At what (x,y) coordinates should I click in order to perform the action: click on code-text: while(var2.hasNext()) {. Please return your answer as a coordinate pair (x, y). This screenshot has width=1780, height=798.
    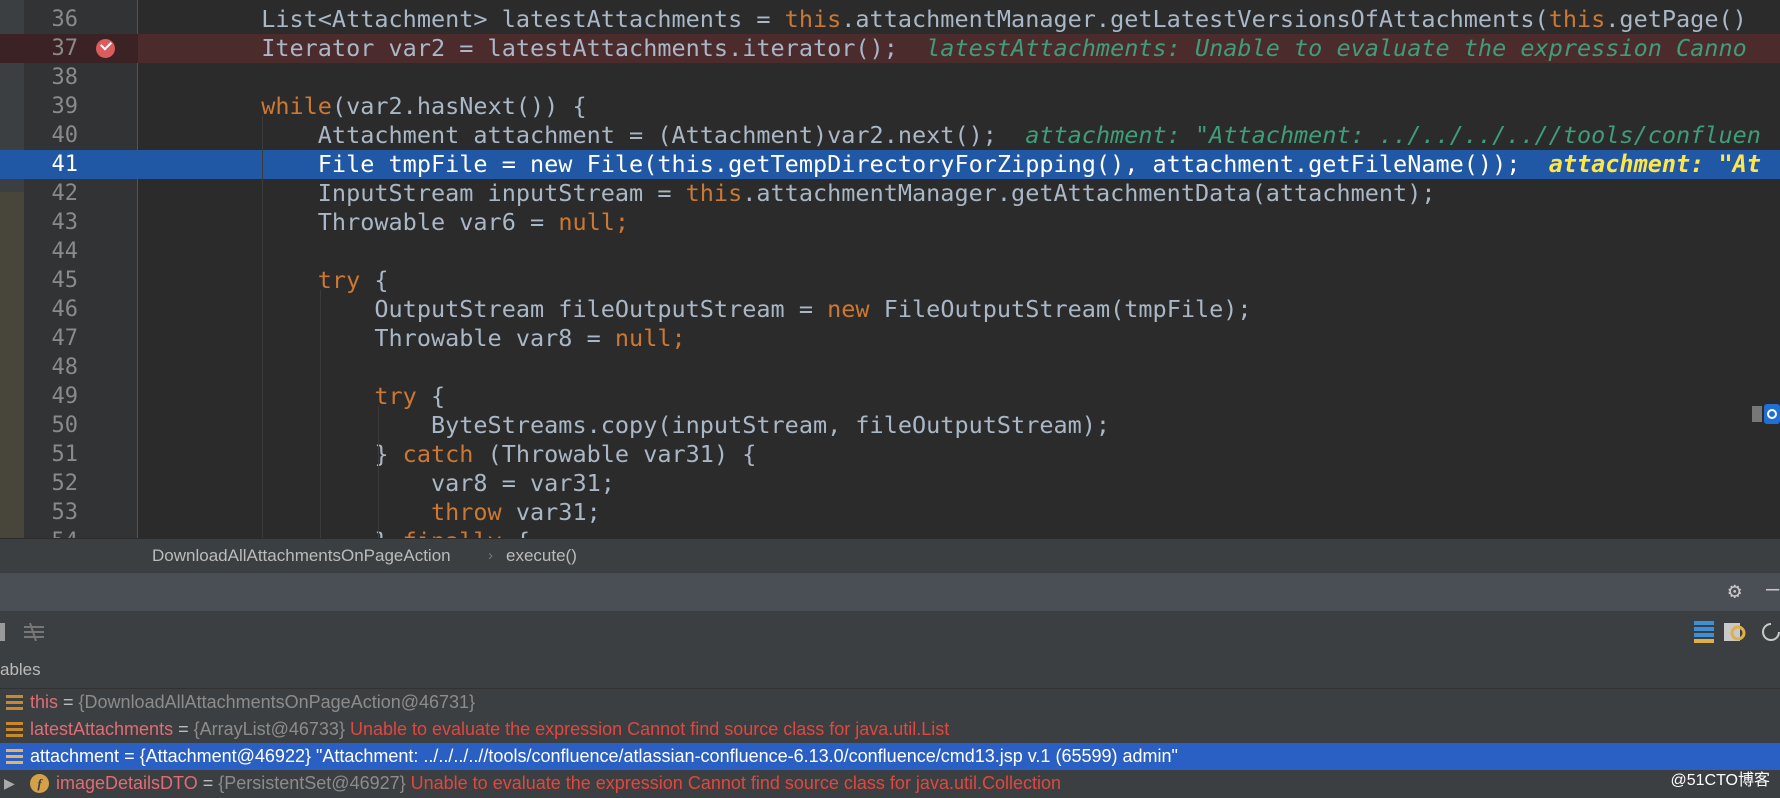
    Looking at the image, I should click on (367, 106).